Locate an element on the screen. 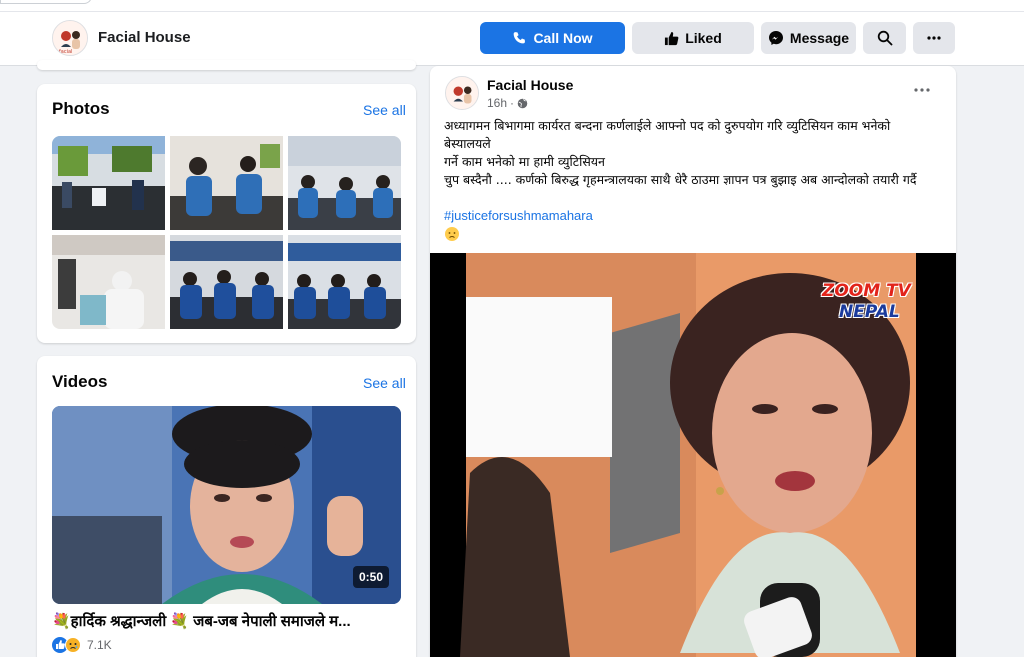  message-button: Message is located at coordinates (808, 38).